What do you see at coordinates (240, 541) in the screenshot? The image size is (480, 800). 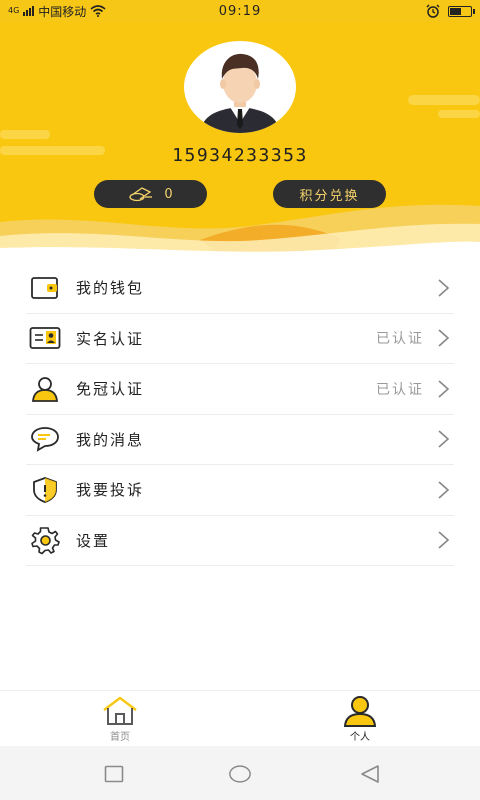 I see `menu-item-settings: 设置` at bounding box center [240, 541].